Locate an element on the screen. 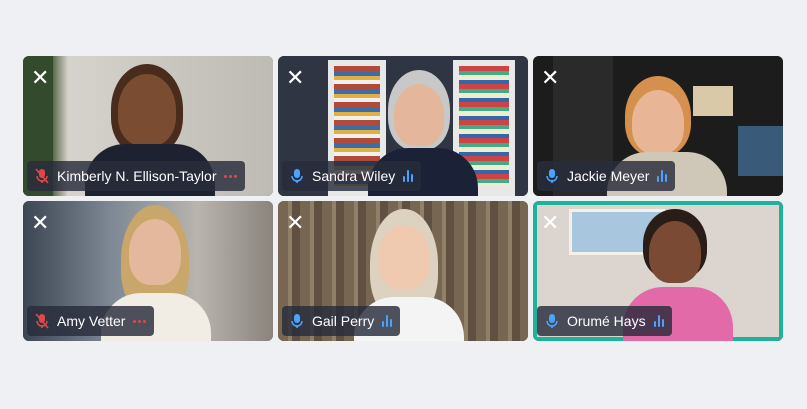  participant-tile-gail: ✕ Gail Perry is located at coordinates (403, 271).